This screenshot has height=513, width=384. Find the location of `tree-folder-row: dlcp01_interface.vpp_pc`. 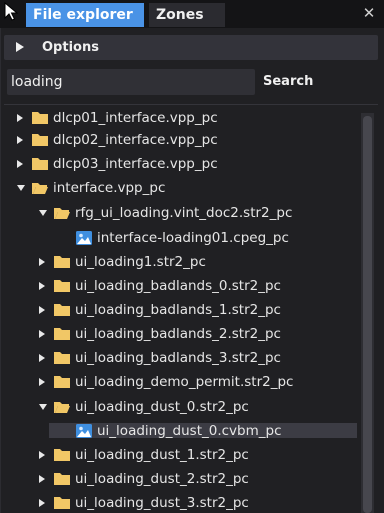

tree-folder-row: dlcp01_interface.vpp_pc is located at coordinates (180, 118).